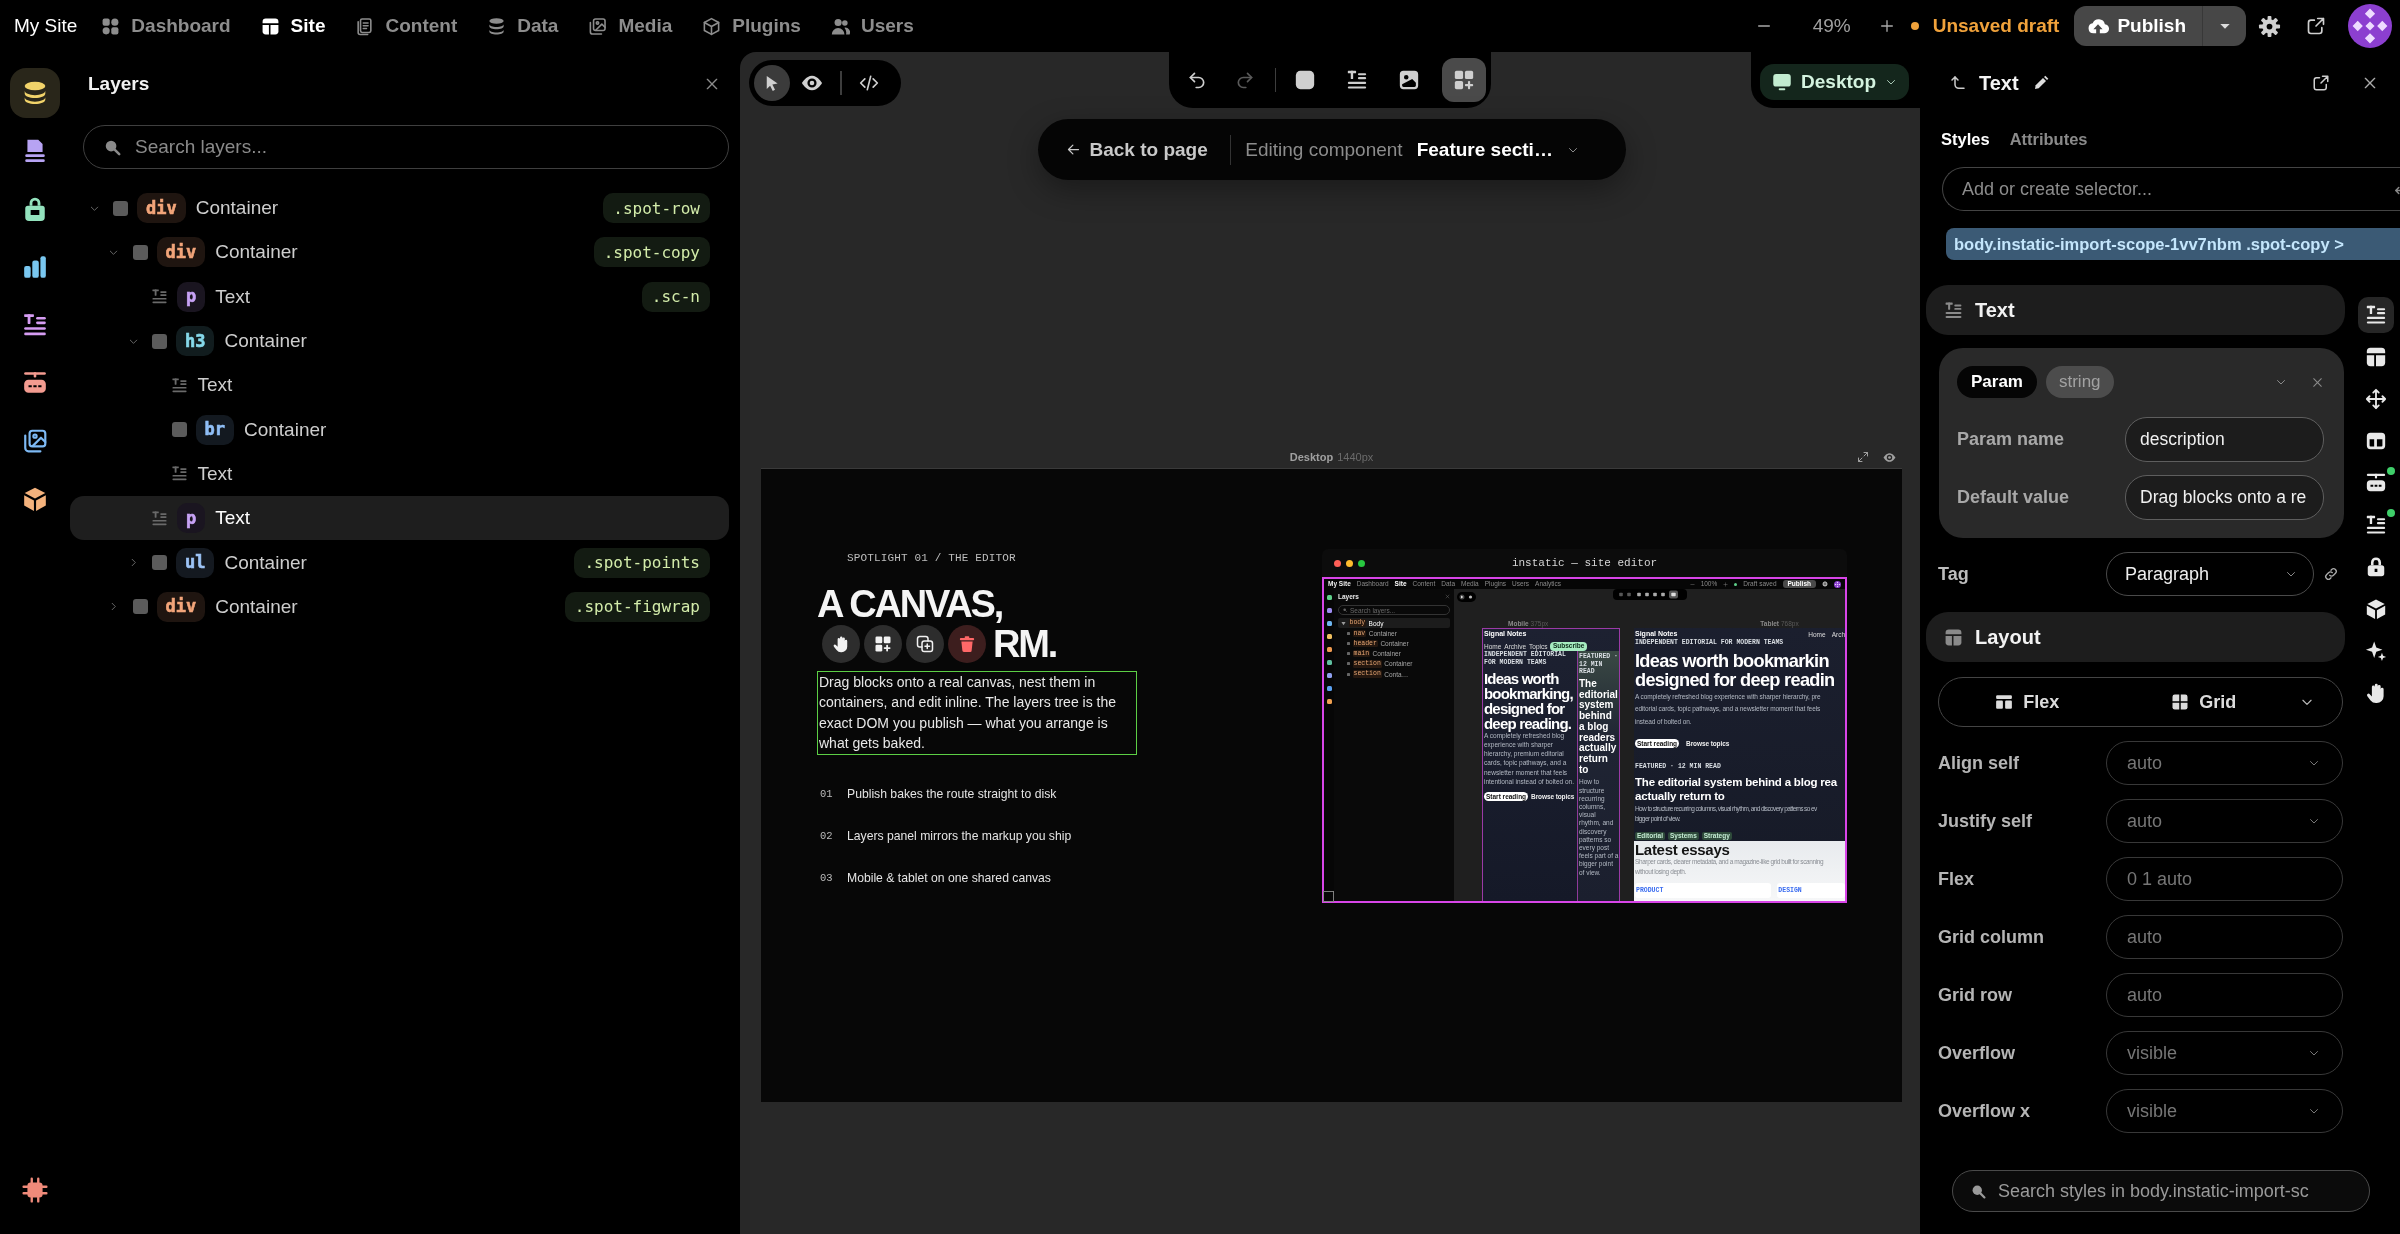  I want to click on layout-icon, so click(2376, 357).